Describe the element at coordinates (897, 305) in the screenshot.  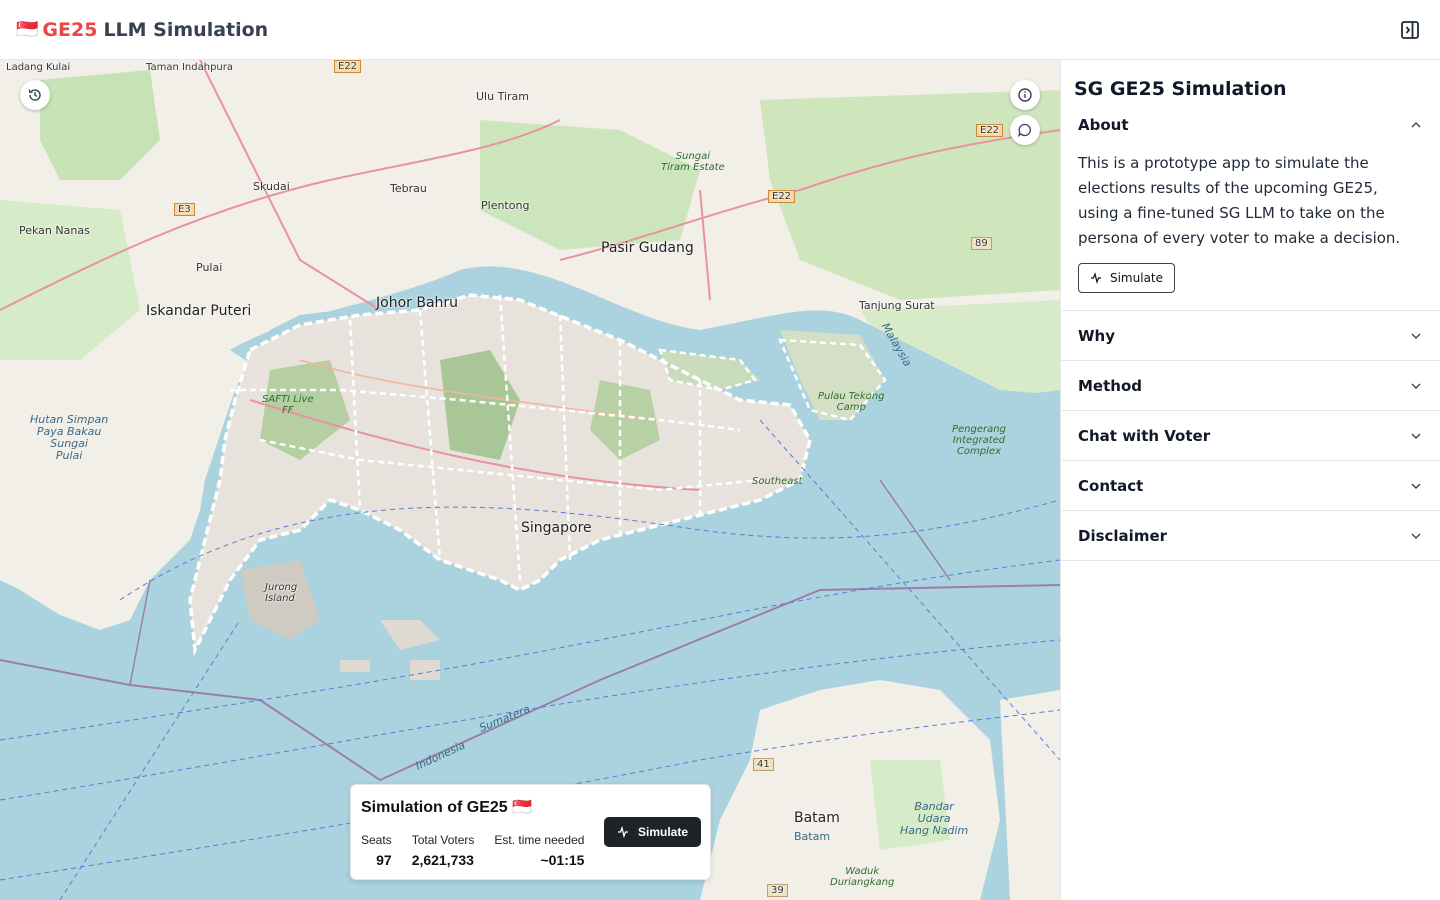
I see `map-label-tanjung-surat: Tanjung Surat` at that location.